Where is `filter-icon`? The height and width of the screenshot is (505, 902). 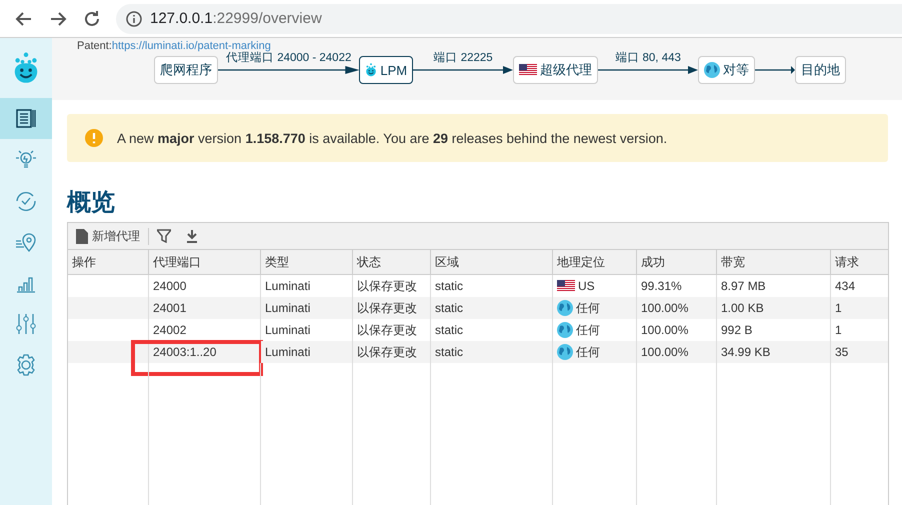
filter-icon is located at coordinates (164, 236).